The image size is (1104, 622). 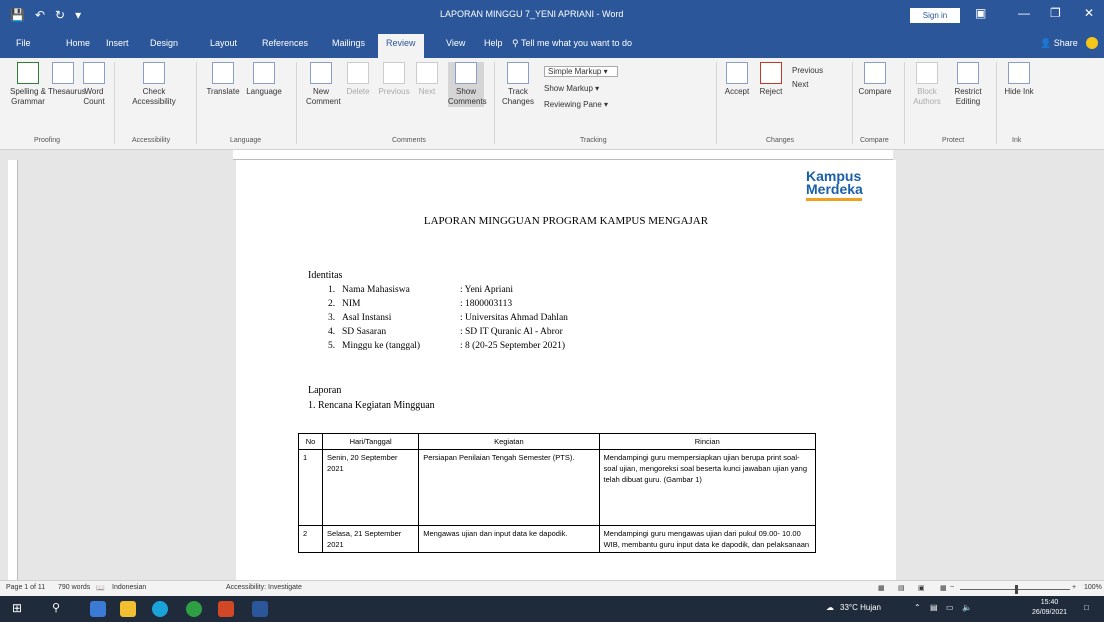 What do you see at coordinates (323, 84) in the screenshot?
I see `new-comment-button: New Comment` at bounding box center [323, 84].